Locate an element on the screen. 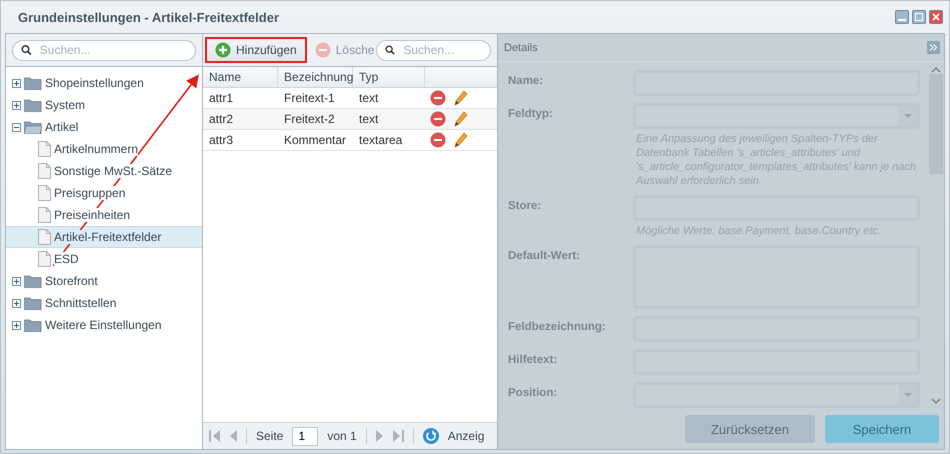  field-label: Store: is located at coordinates (525, 206).